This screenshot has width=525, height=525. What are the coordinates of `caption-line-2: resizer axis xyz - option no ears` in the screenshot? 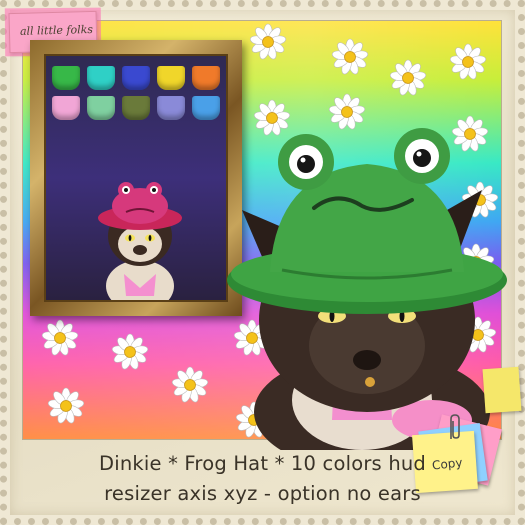 It's located at (262, 493).